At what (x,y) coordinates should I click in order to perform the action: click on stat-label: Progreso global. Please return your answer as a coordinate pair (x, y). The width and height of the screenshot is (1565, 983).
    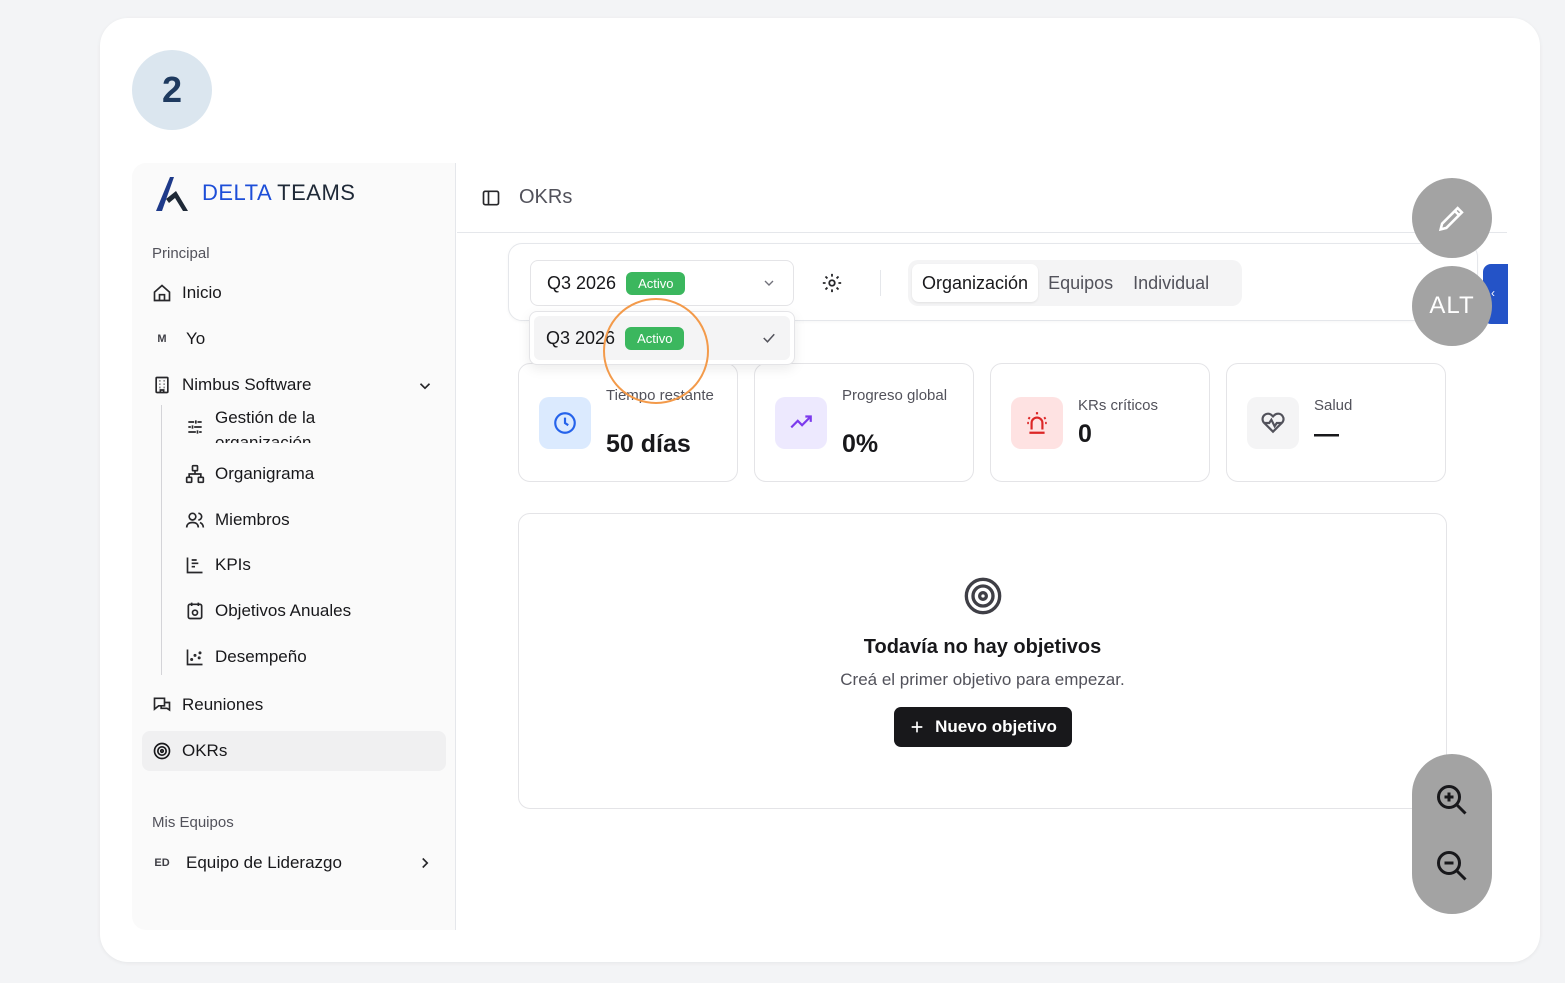
    Looking at the image, I should click on (895, 395).